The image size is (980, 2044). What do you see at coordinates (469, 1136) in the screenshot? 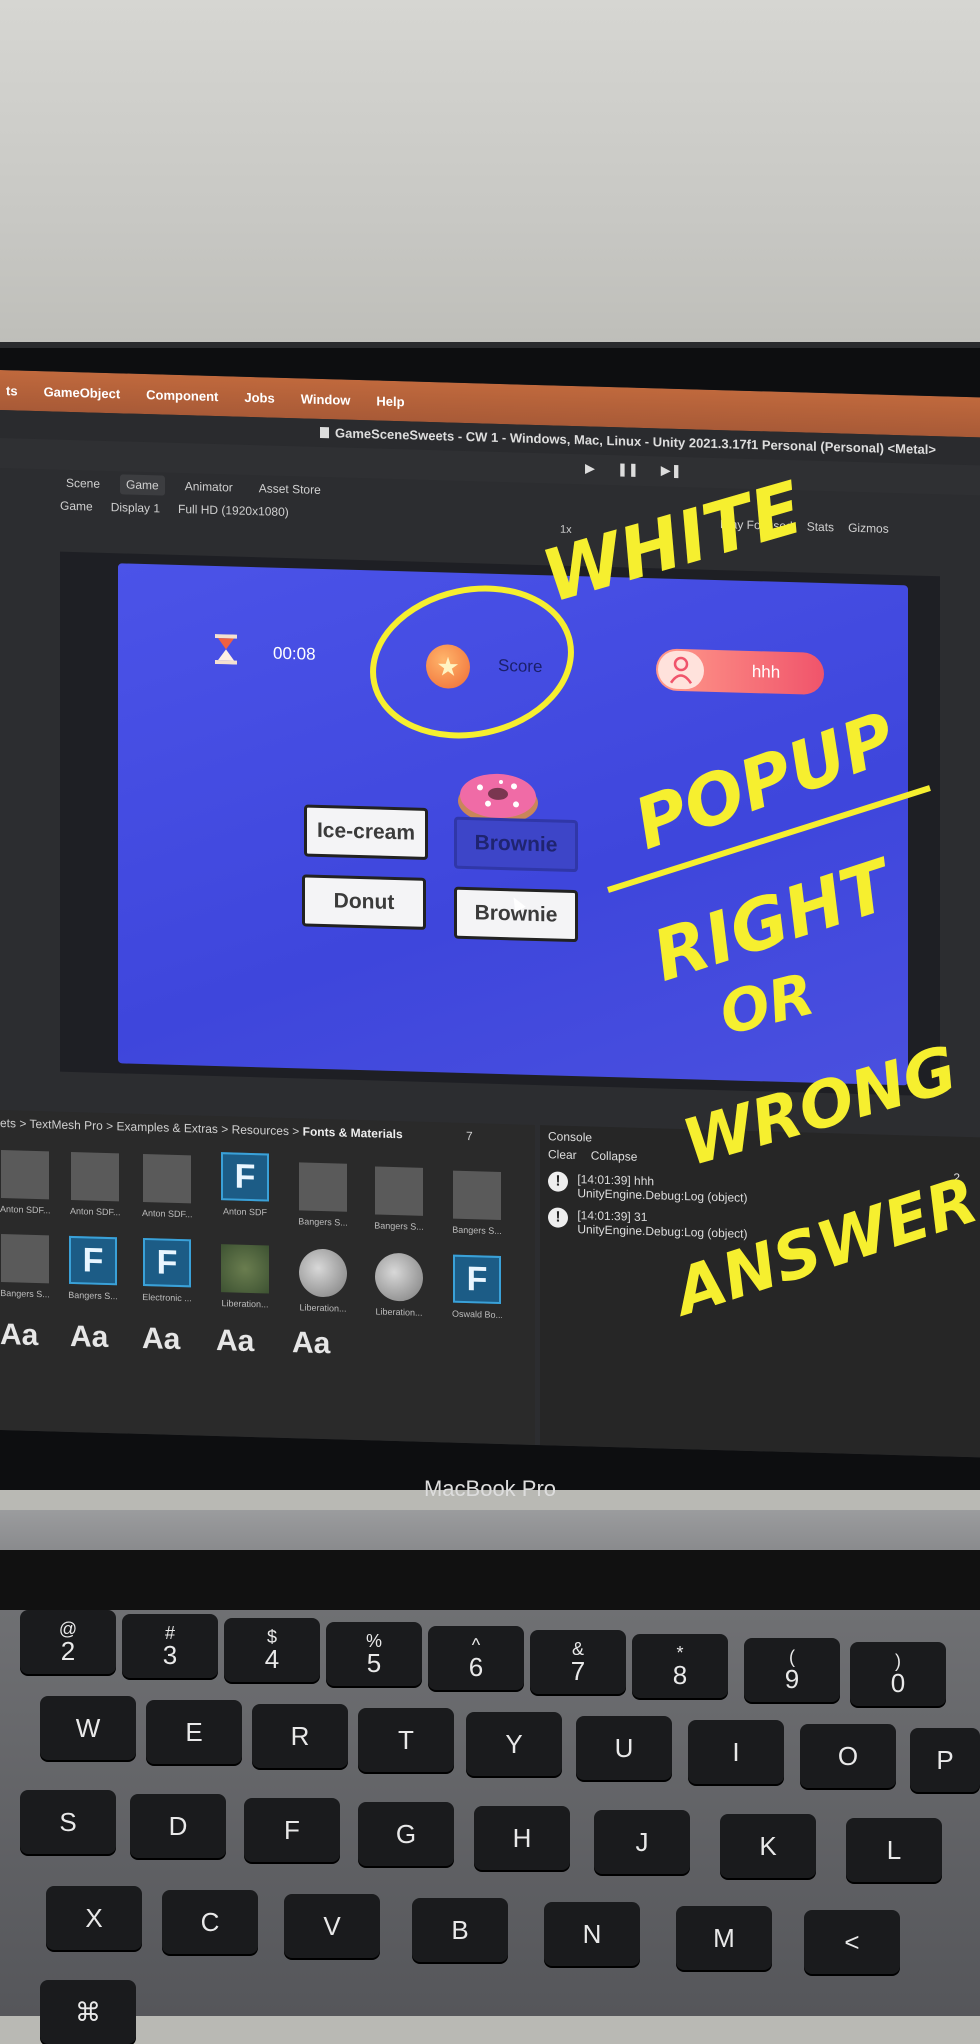
I see `hidden-count: 7` at bounding box center [469, 1136].